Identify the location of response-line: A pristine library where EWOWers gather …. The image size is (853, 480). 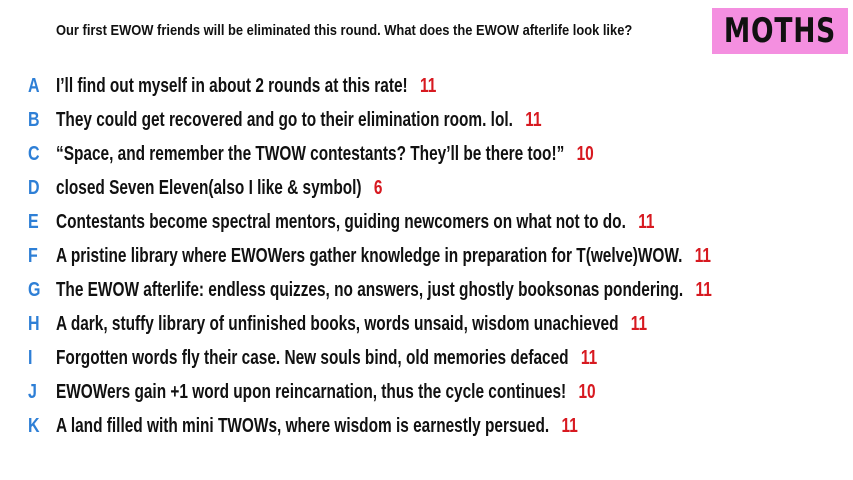
(383, 256).